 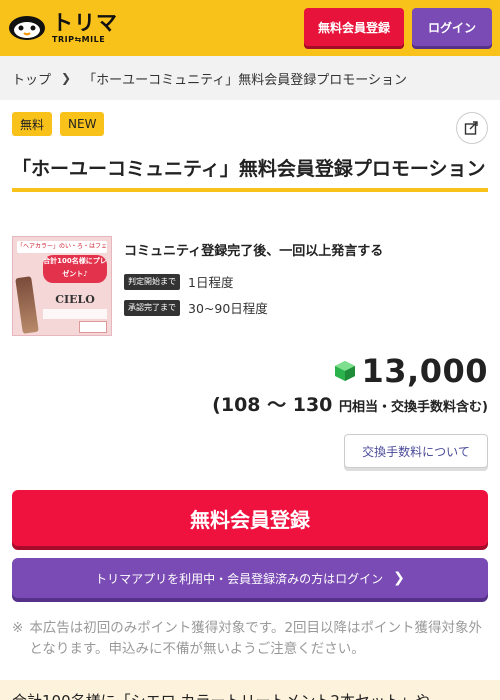 I want to click on offer-thumbnail: 「ヘアカラー」のい・ろ・はフェス 合計100名様にプレゼント♪ CIELO, so click(x=62, y=286).